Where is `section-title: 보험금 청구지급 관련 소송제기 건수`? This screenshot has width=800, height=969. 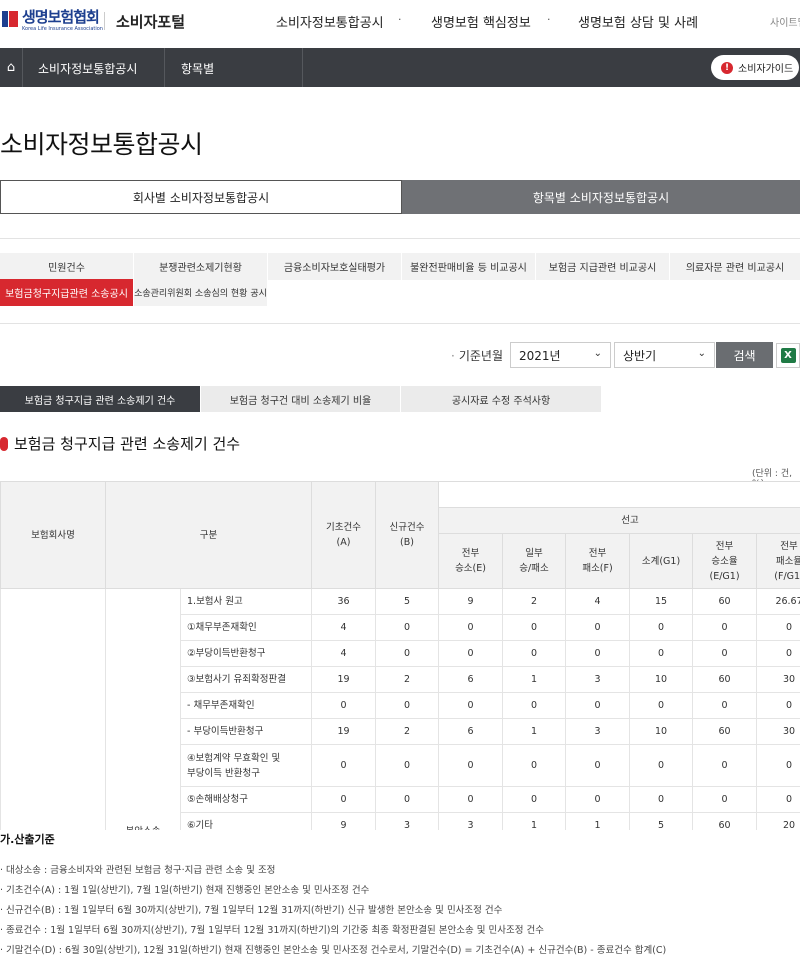
section-title: 보험금 청구지급 관련 소송제기 건수 is located at coordinates (120, 443).